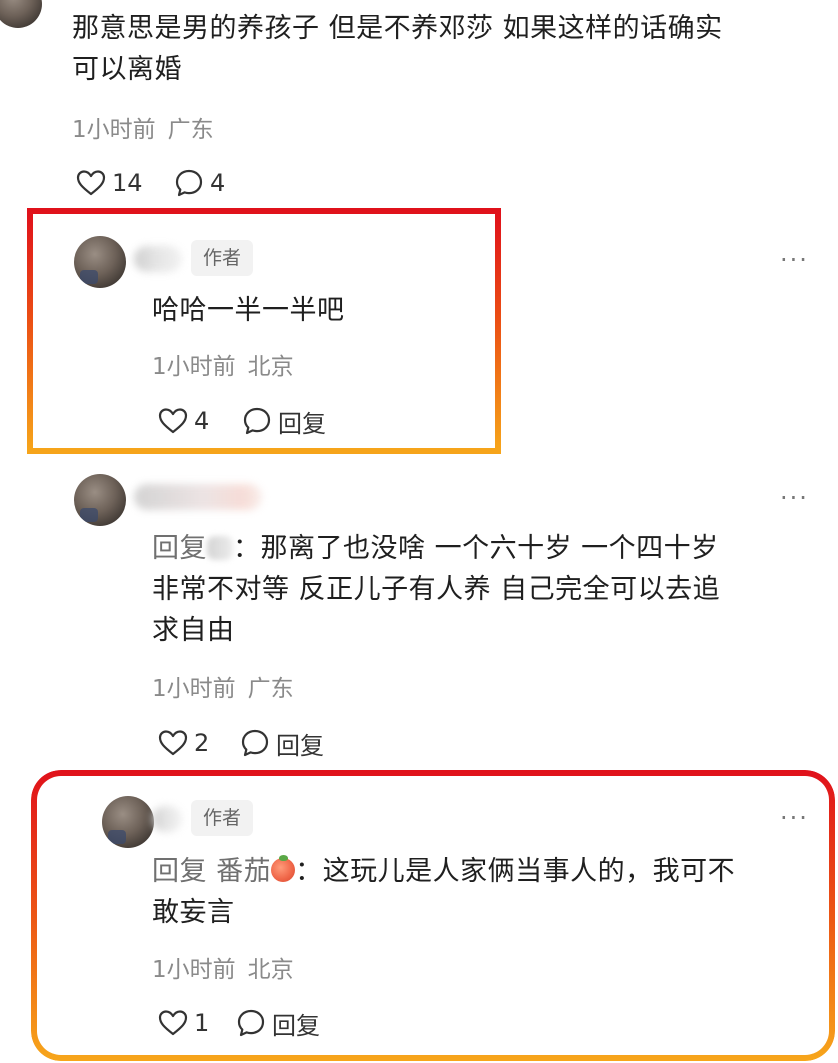 The image size is (838, 1063). I want to click on comment-text-line: 那意思是男的养孩子 但是不养邓莎 如果这样的话确实, so click(397, 28).